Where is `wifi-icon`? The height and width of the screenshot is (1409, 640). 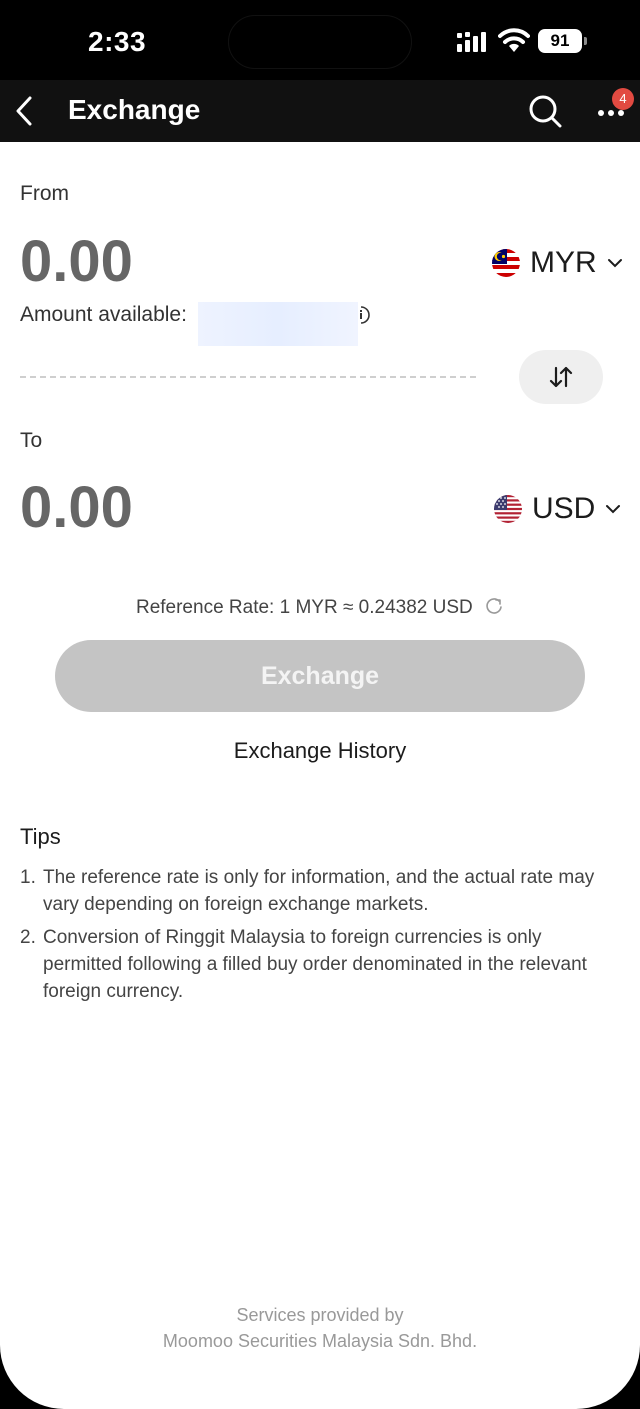
wifi-icon is located at coordinates (514, 40).